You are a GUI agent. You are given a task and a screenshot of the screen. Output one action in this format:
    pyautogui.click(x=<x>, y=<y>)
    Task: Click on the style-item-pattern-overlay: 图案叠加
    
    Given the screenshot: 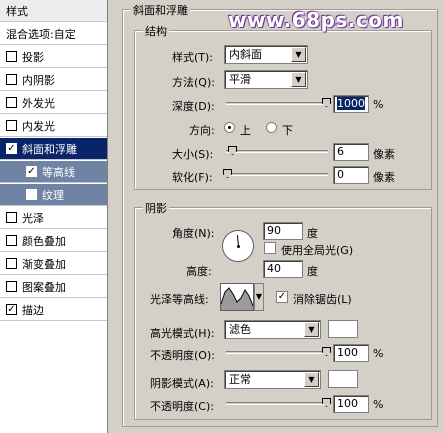 What is the action you would take?
    pyautogui.click(x=53, y=287)
    